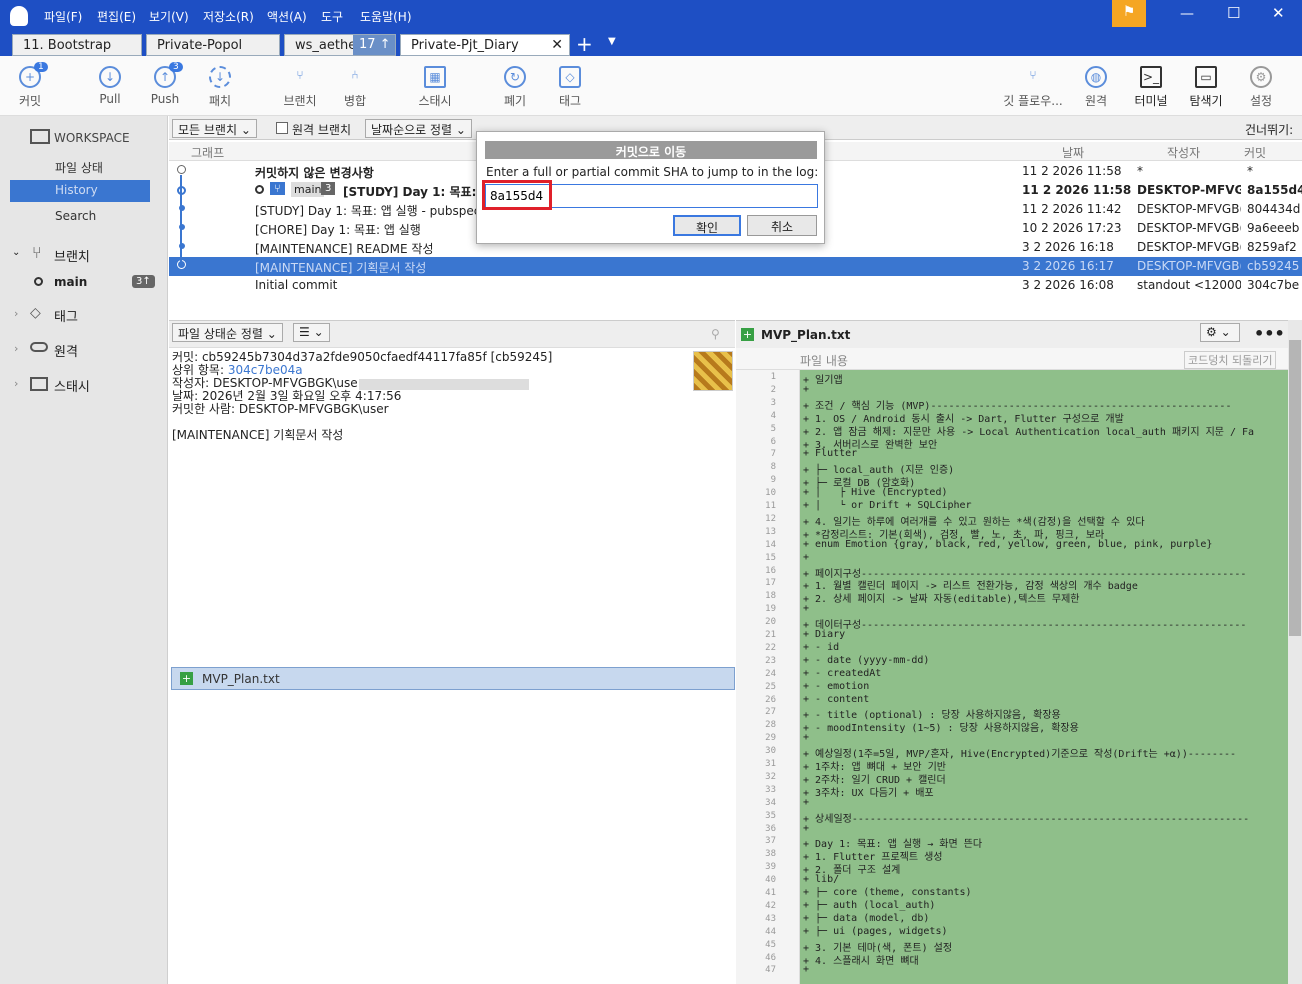 This screenshot has width=1302, height=984. I want to click on menu-tools: 도구, so click(332, 16).